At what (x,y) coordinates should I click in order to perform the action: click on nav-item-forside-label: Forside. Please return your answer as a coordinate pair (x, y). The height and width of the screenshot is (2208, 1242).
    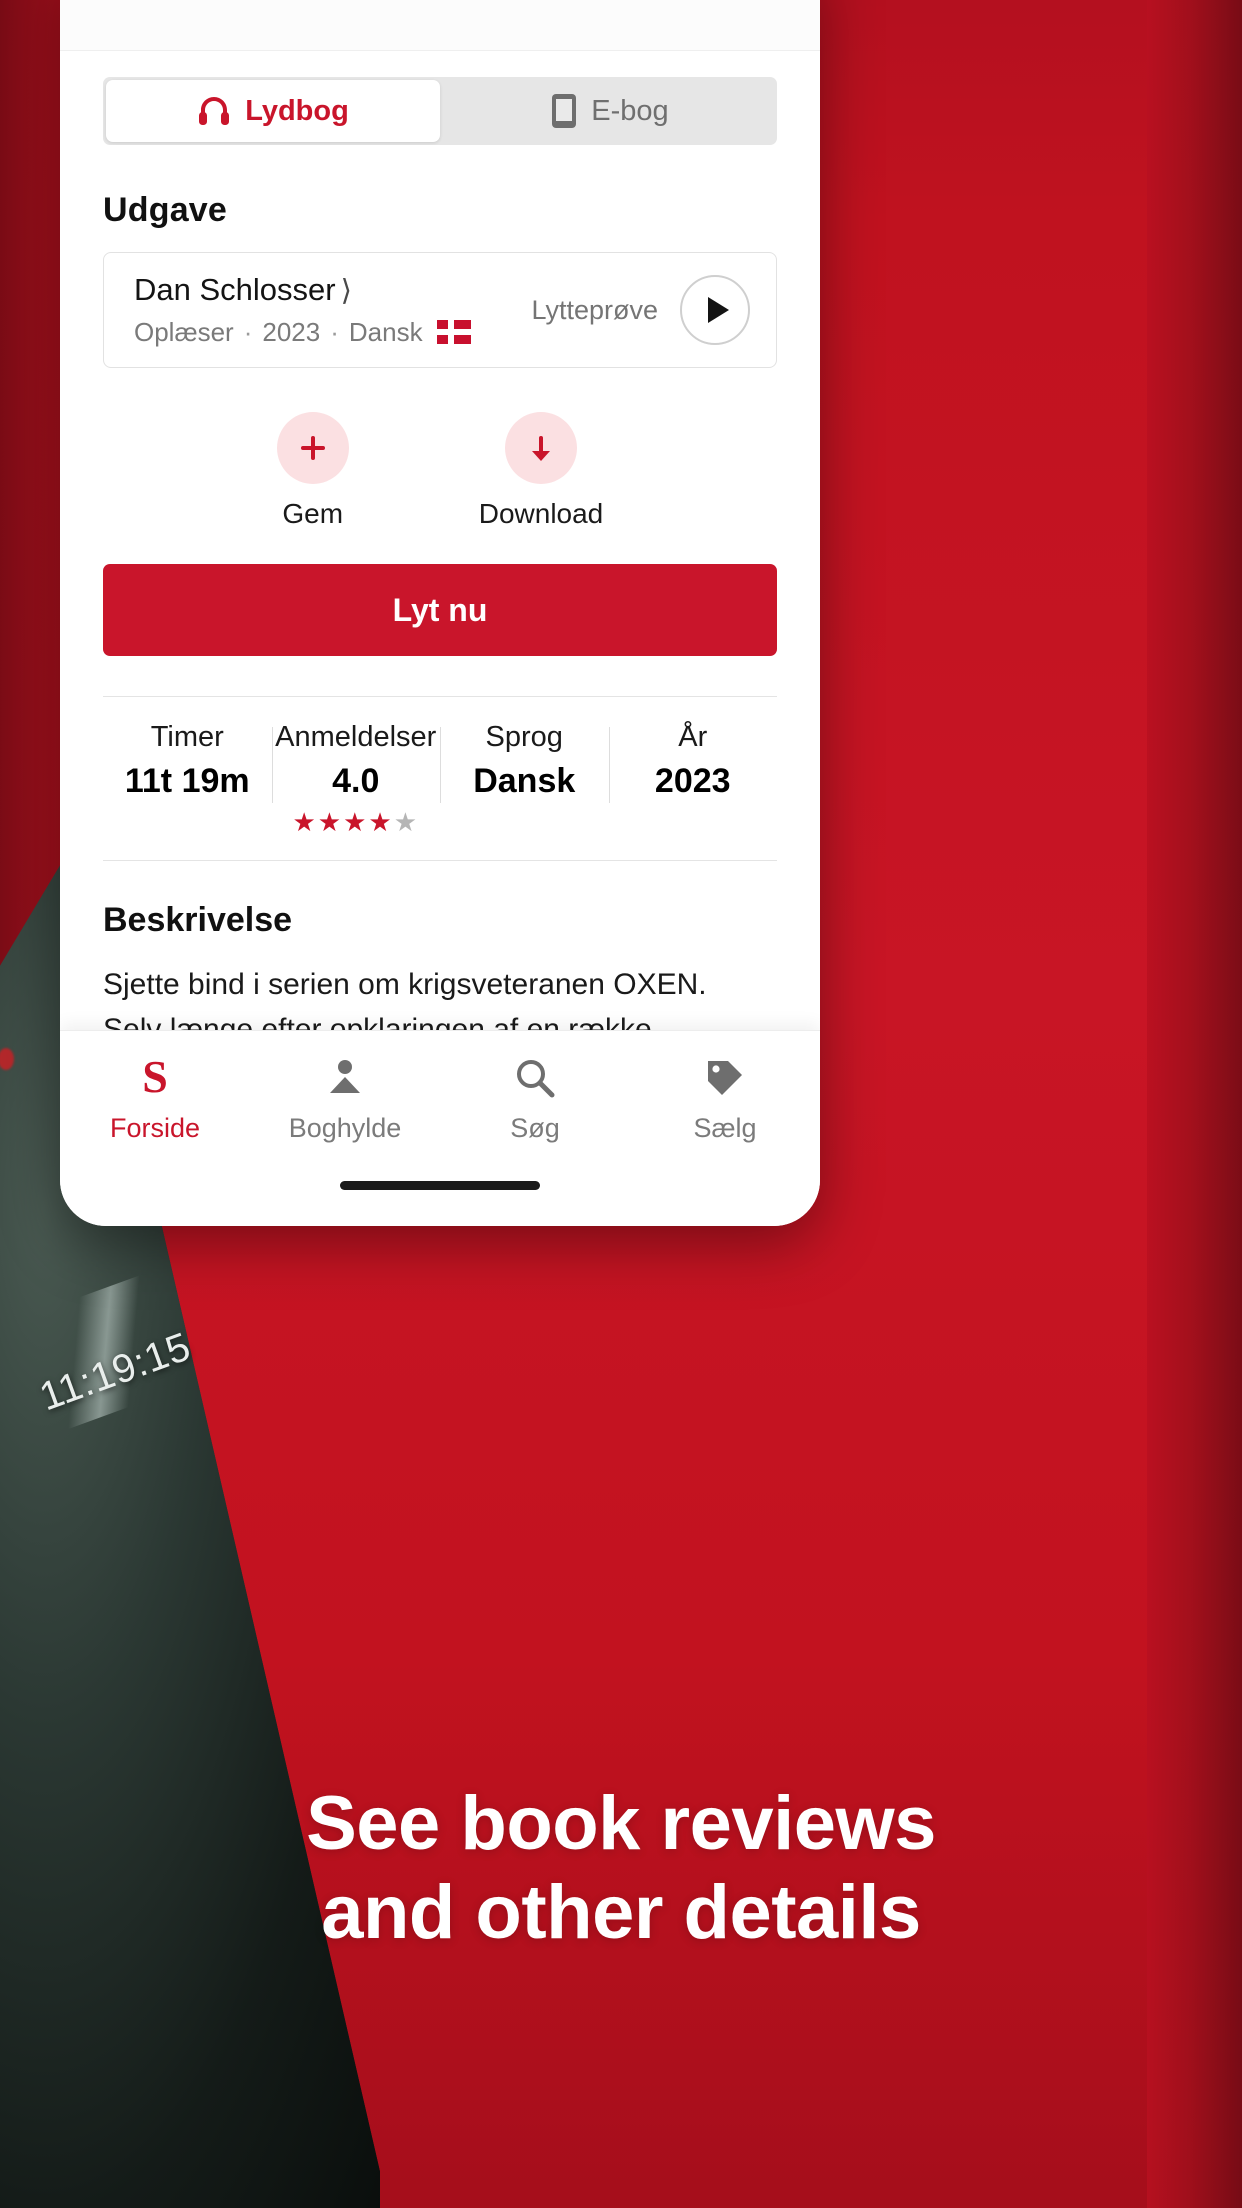
    Looking at the image, I should click on (155, 1128).